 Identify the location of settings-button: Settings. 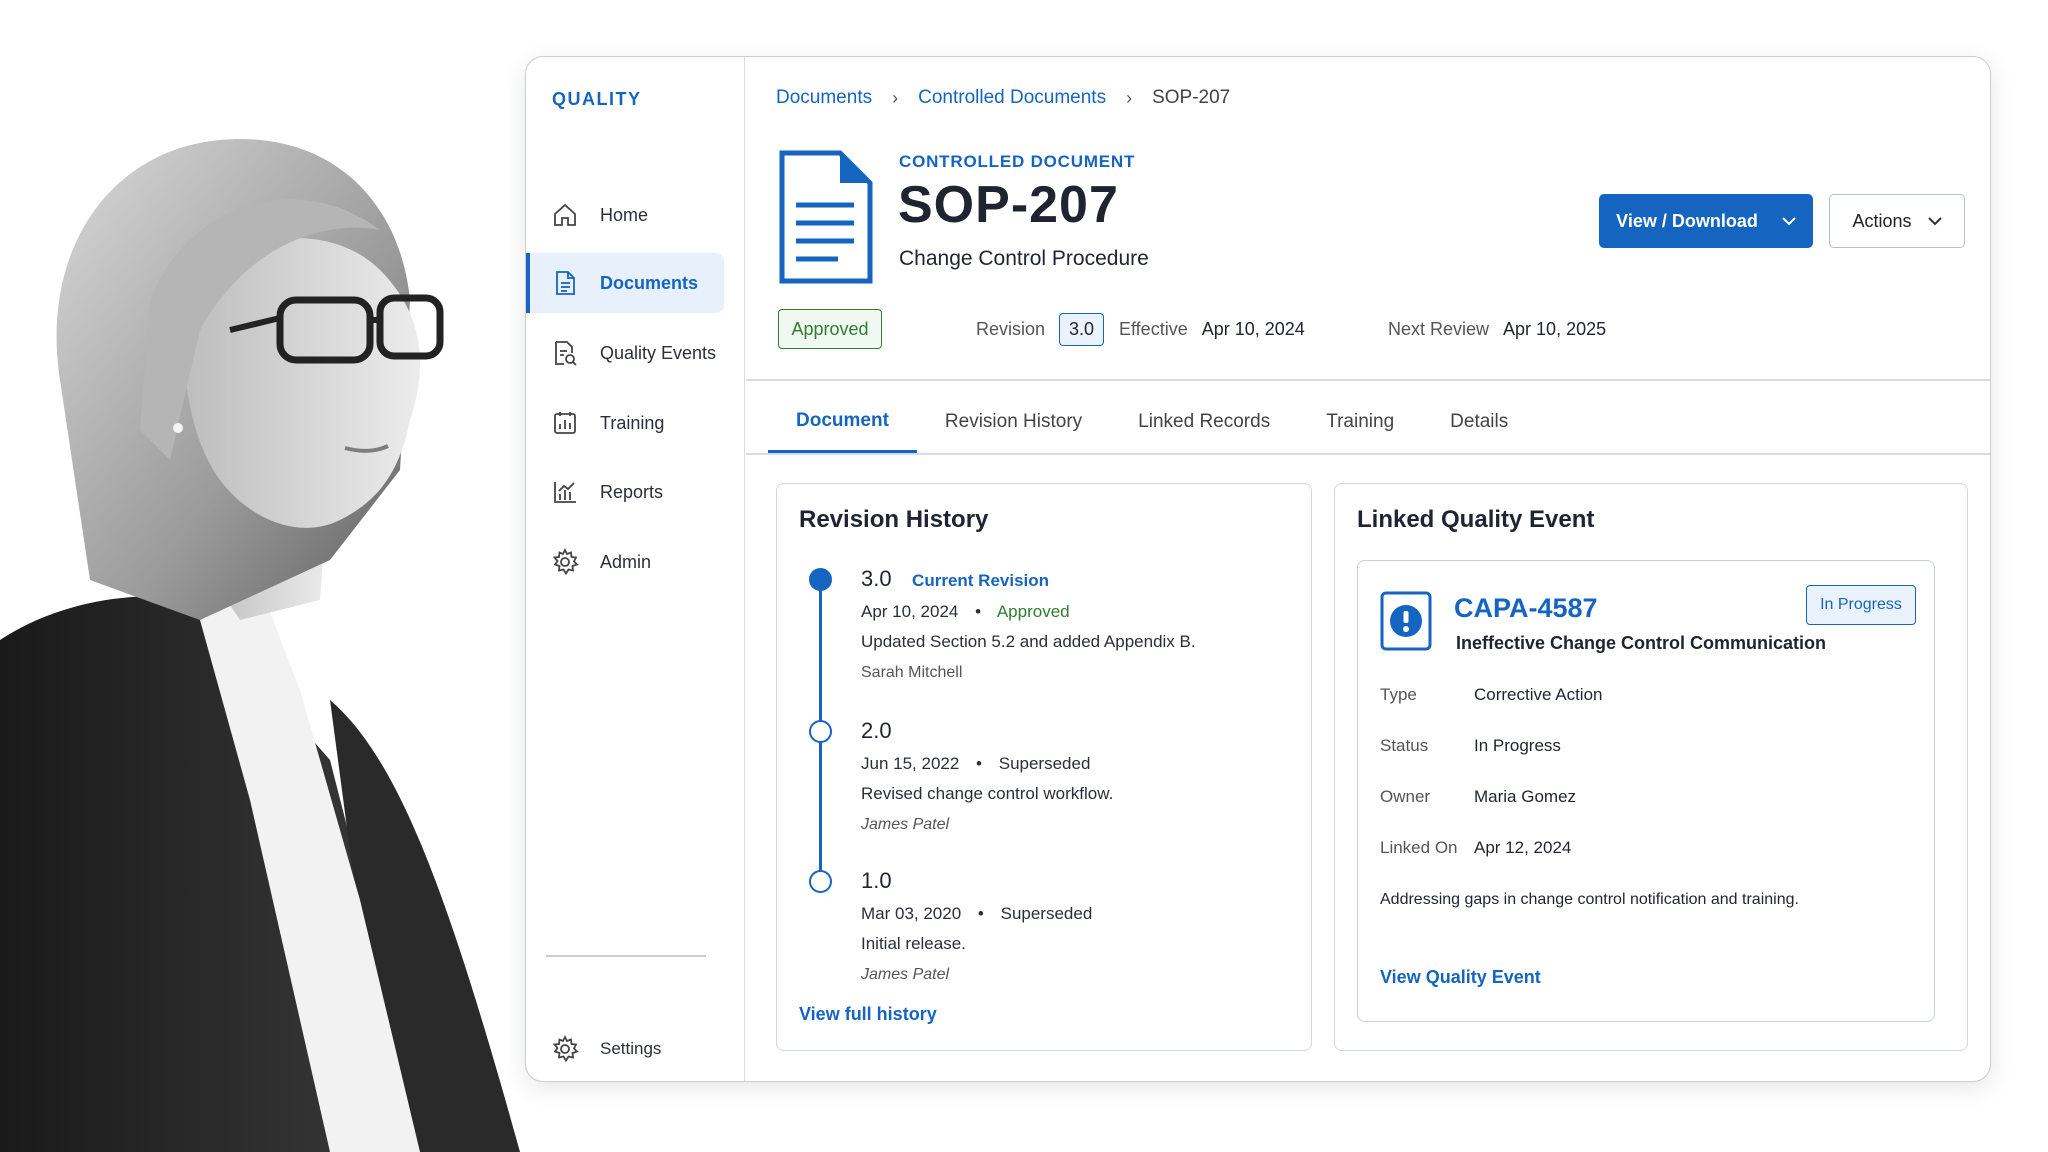
(625, 1049).